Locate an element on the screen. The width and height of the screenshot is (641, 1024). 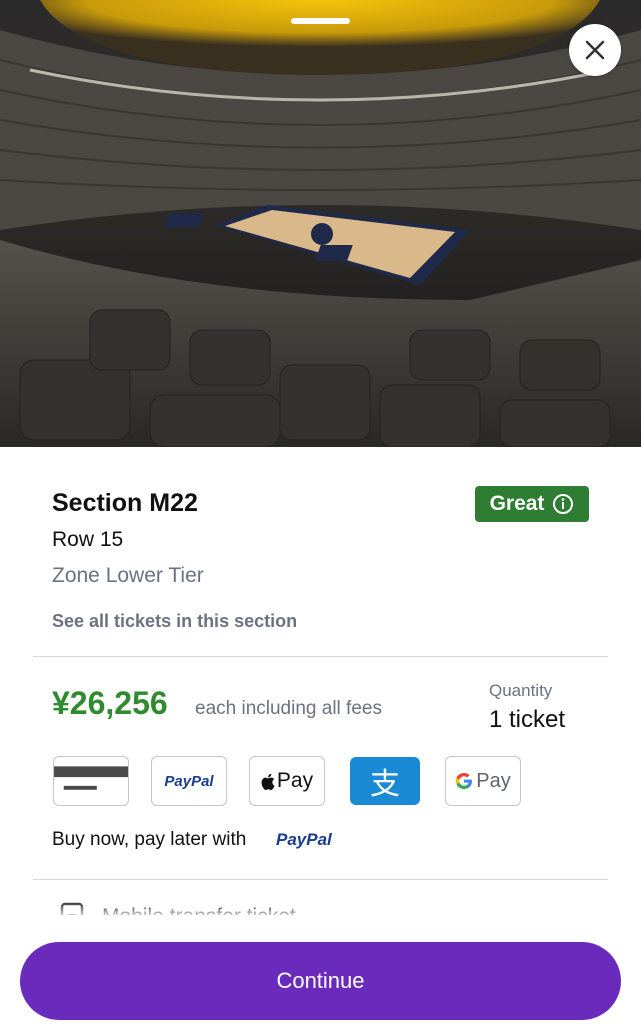
drag-handle is located at coordinates (320, 21).